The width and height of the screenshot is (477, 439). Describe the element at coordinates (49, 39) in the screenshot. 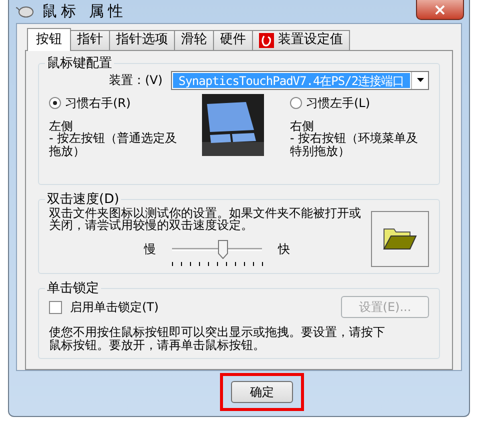

I see `tab: 按钮` at that location.